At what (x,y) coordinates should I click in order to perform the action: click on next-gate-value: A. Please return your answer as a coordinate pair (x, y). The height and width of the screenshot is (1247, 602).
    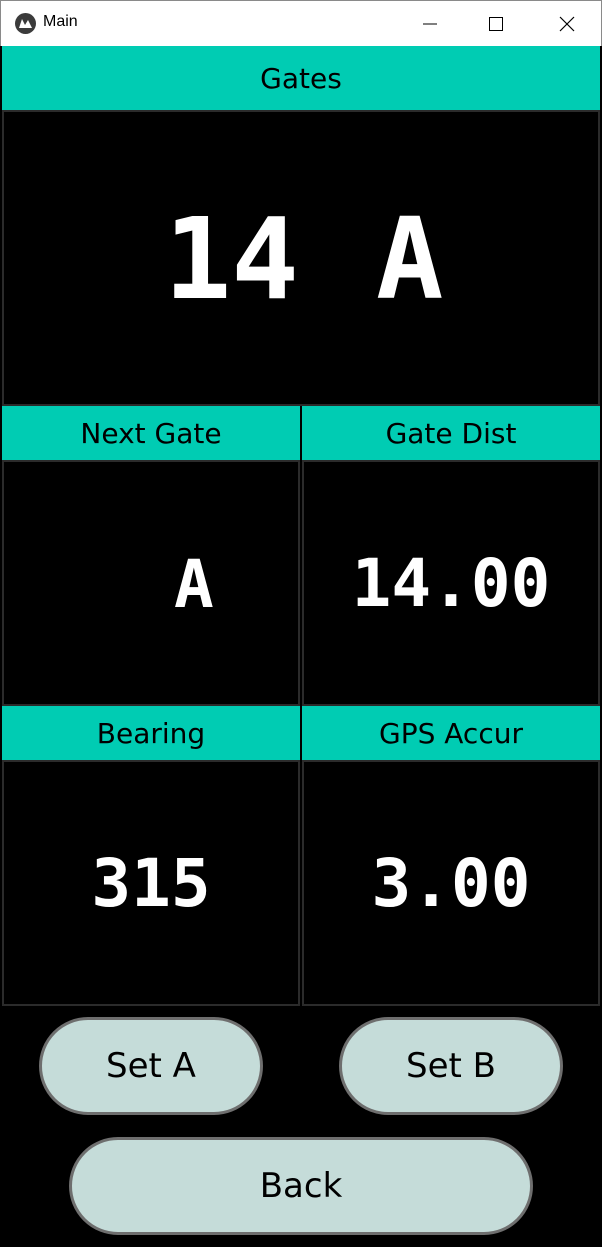
    Looking at the image, I should click on (194, 584).